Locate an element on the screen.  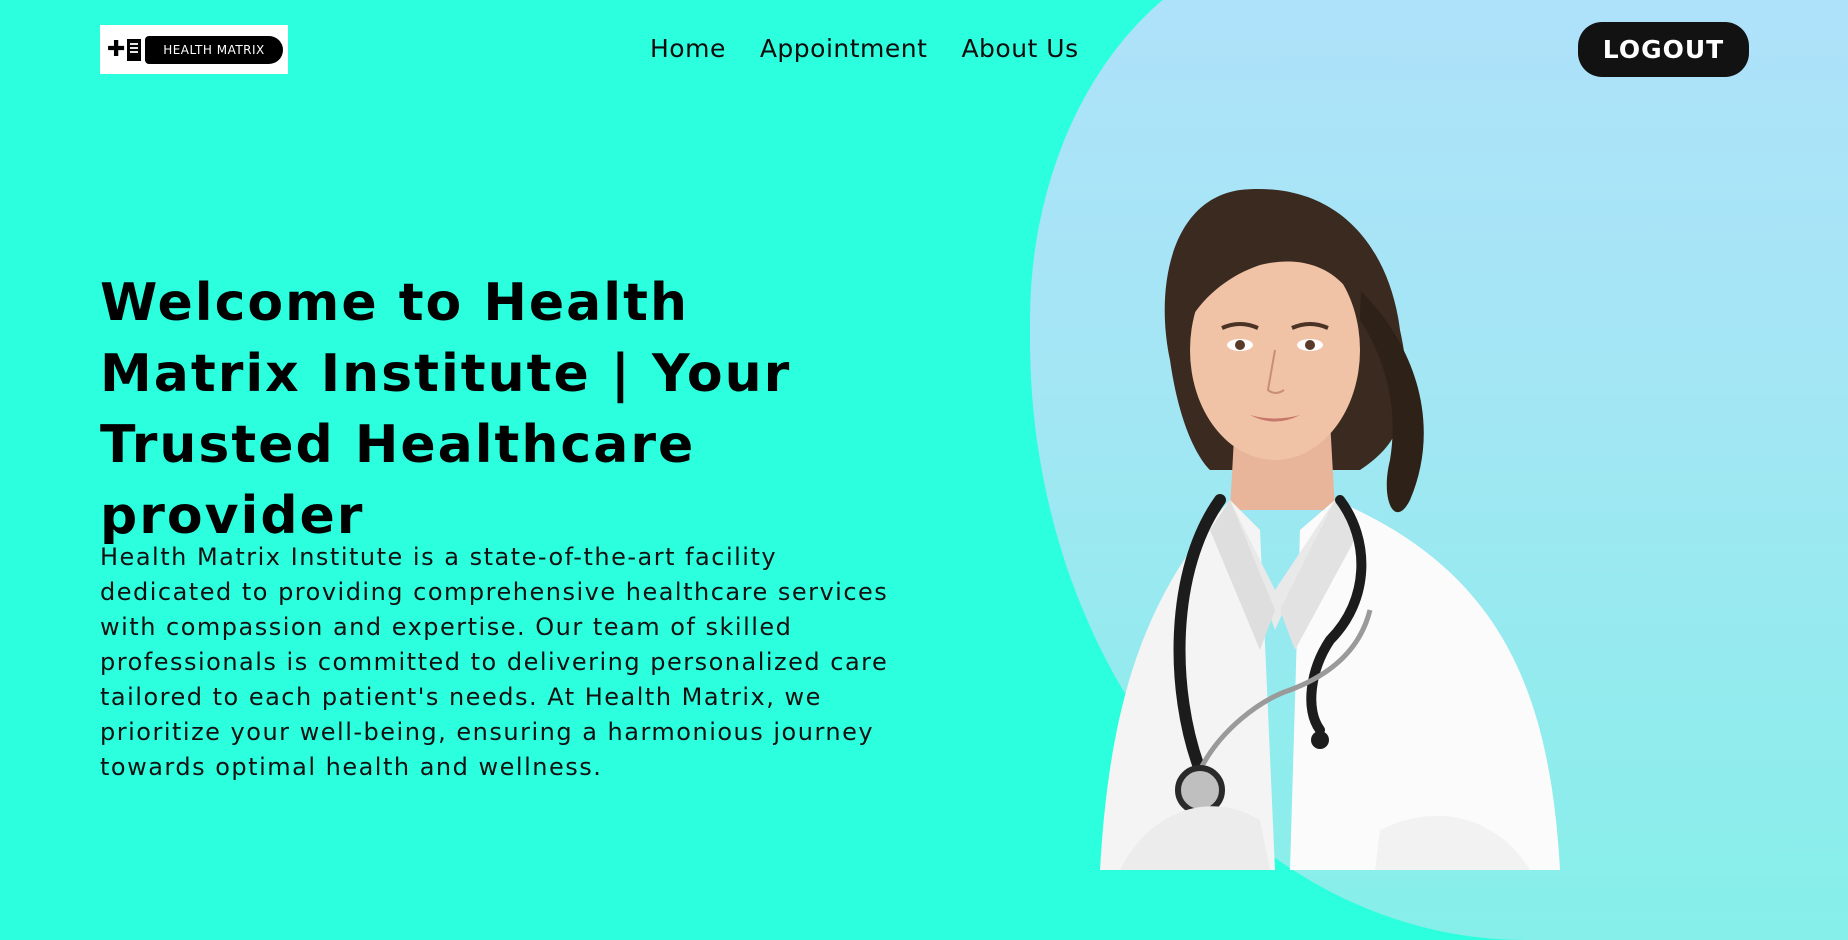
logout-button: LOGOUT is located at coordinates (1663, 49).